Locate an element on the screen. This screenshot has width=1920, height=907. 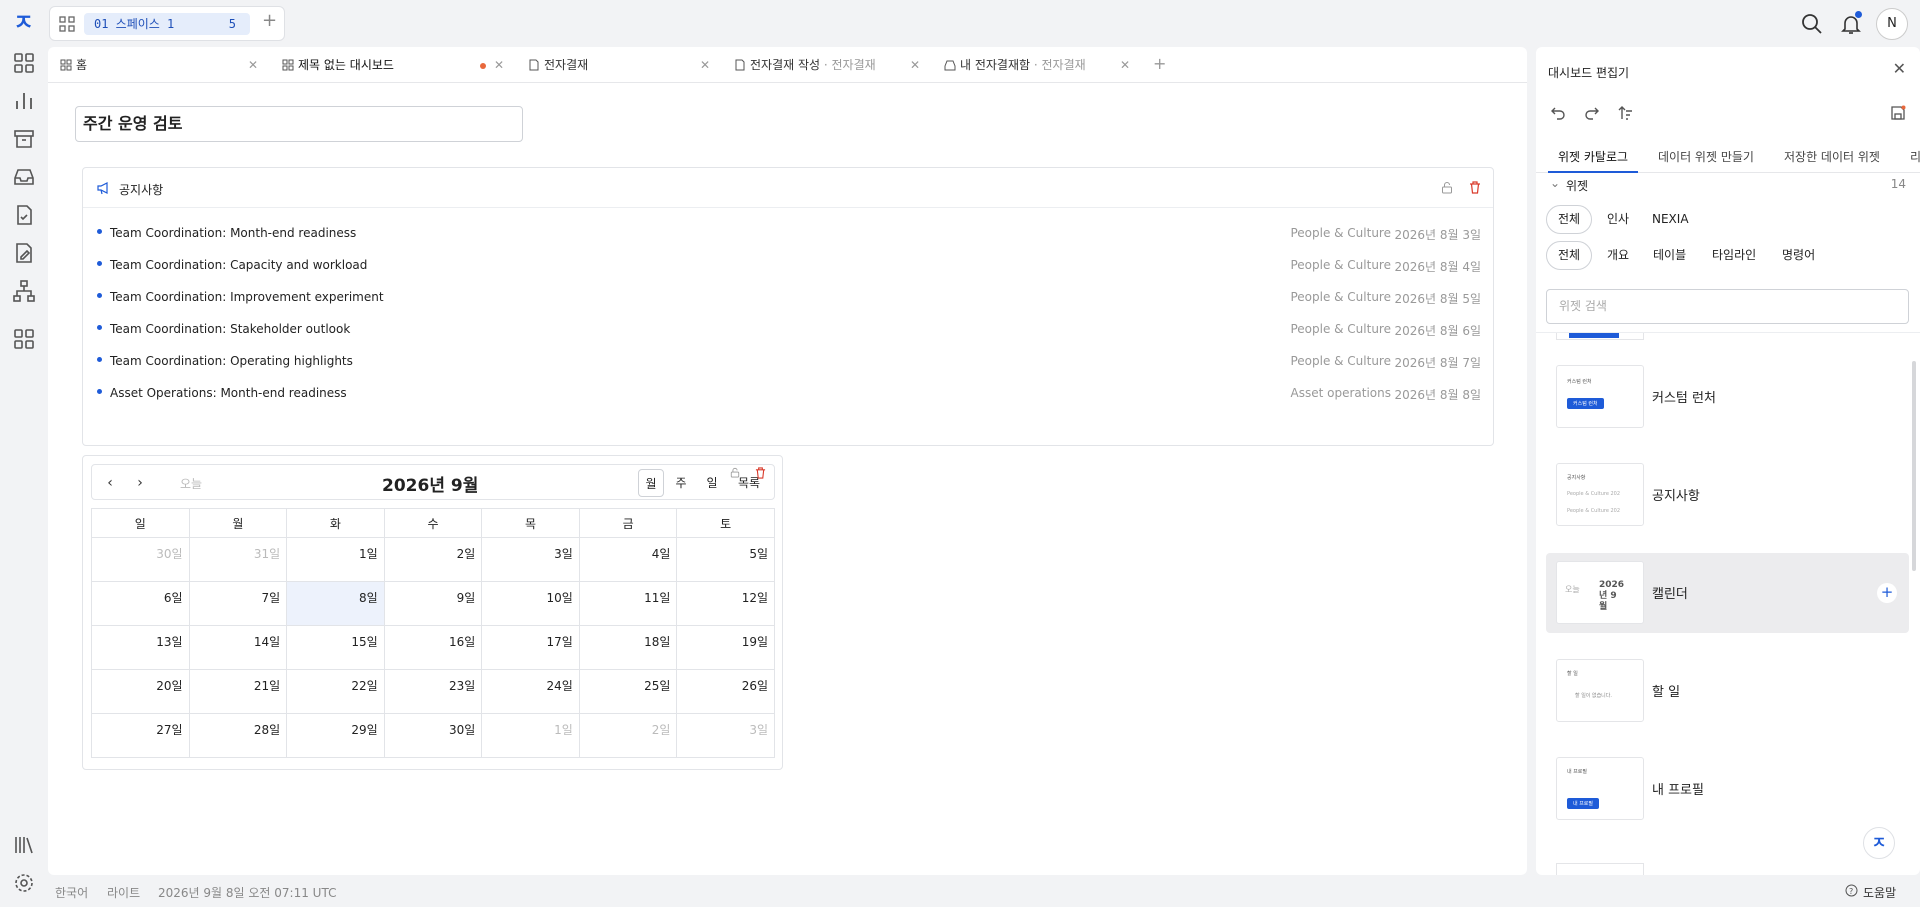
tab-create-data-widget: 데이터 위젯 만들기 is located at coordinates (1706, 156).